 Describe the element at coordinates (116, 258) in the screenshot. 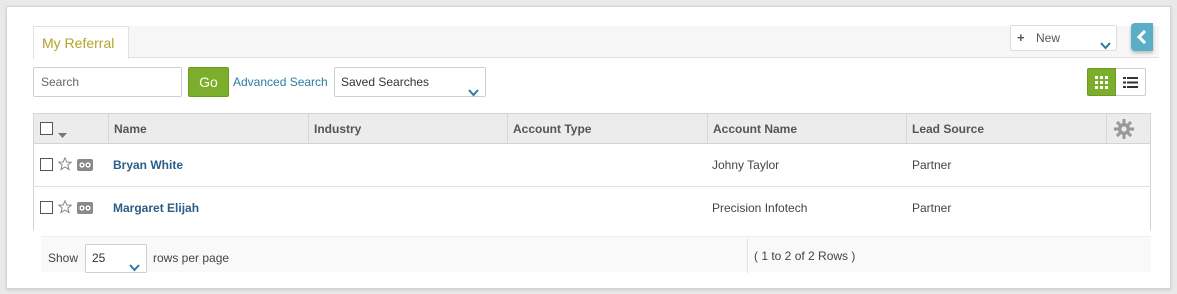

I see `rows-per-page-select: 25` at that location.